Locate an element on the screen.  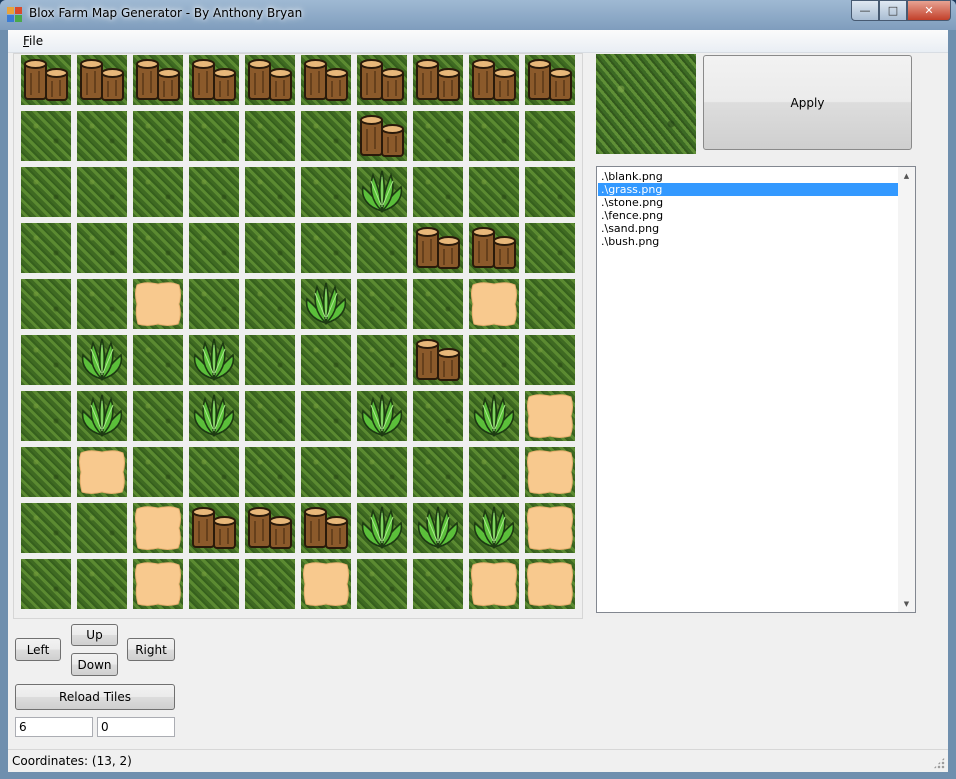
tile-list-item: .\sand.png is located at coordinates (748, 228).